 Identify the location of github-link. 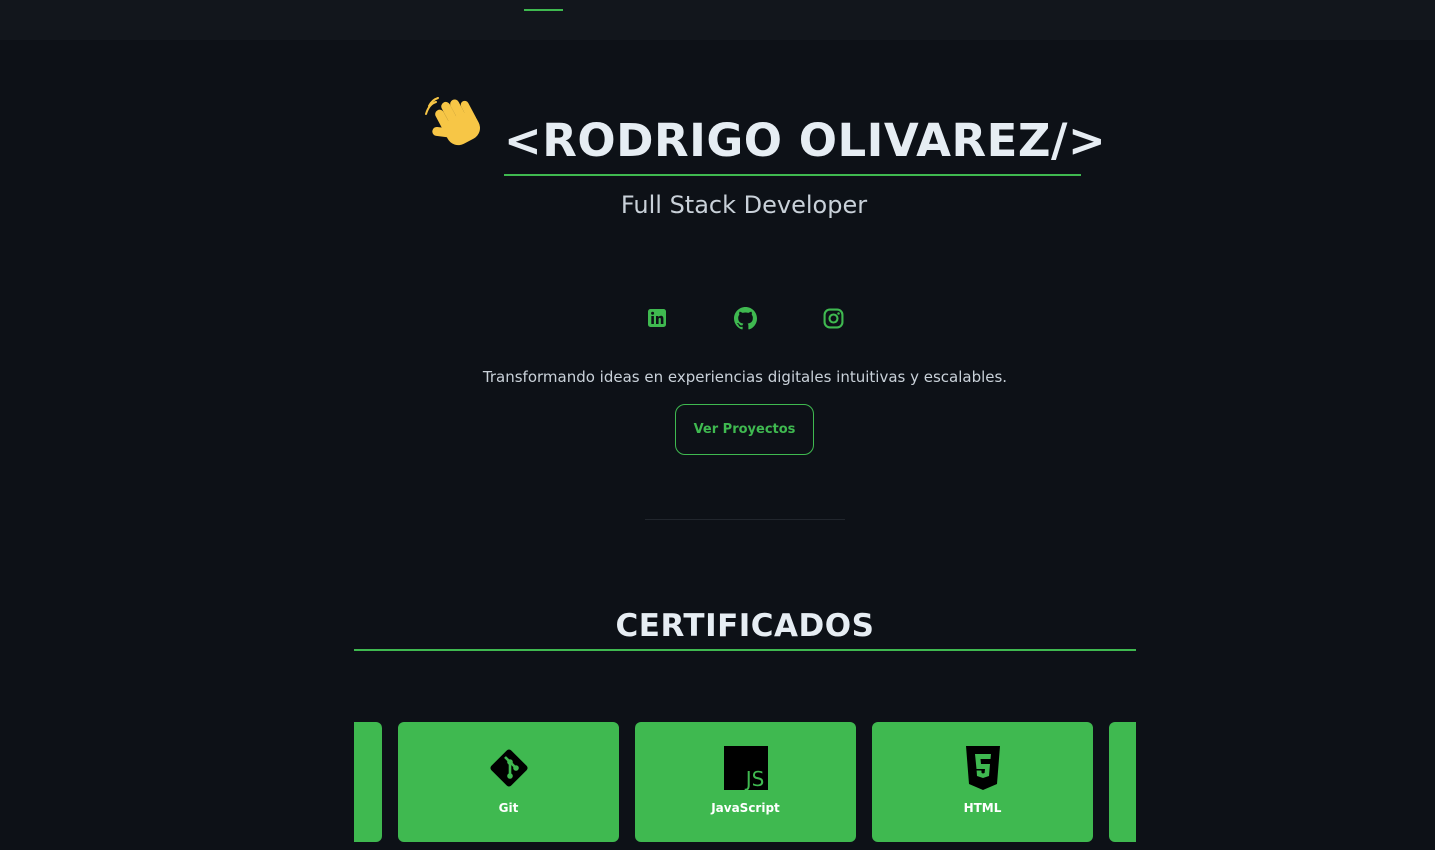
(745, 318).